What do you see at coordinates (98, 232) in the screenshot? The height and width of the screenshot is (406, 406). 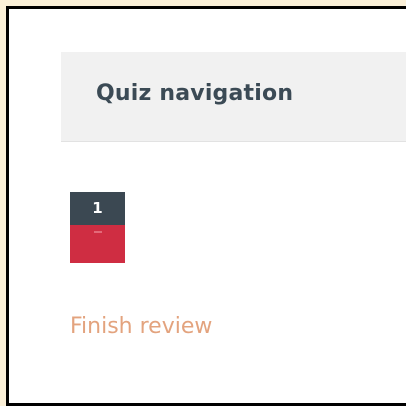 I see `incorrect-state-icon` at bounding box center [98, 232].